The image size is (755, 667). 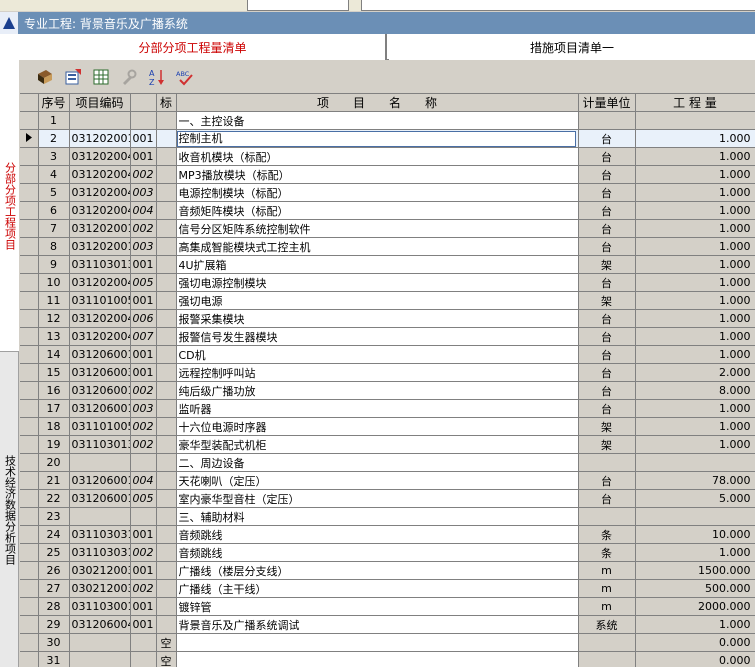 What do you see at coordinates (387, 300) in the screenshot?
I see `table-row: 11 031101005 001 强切电源架 1.000` at bounding box center [387, 300].